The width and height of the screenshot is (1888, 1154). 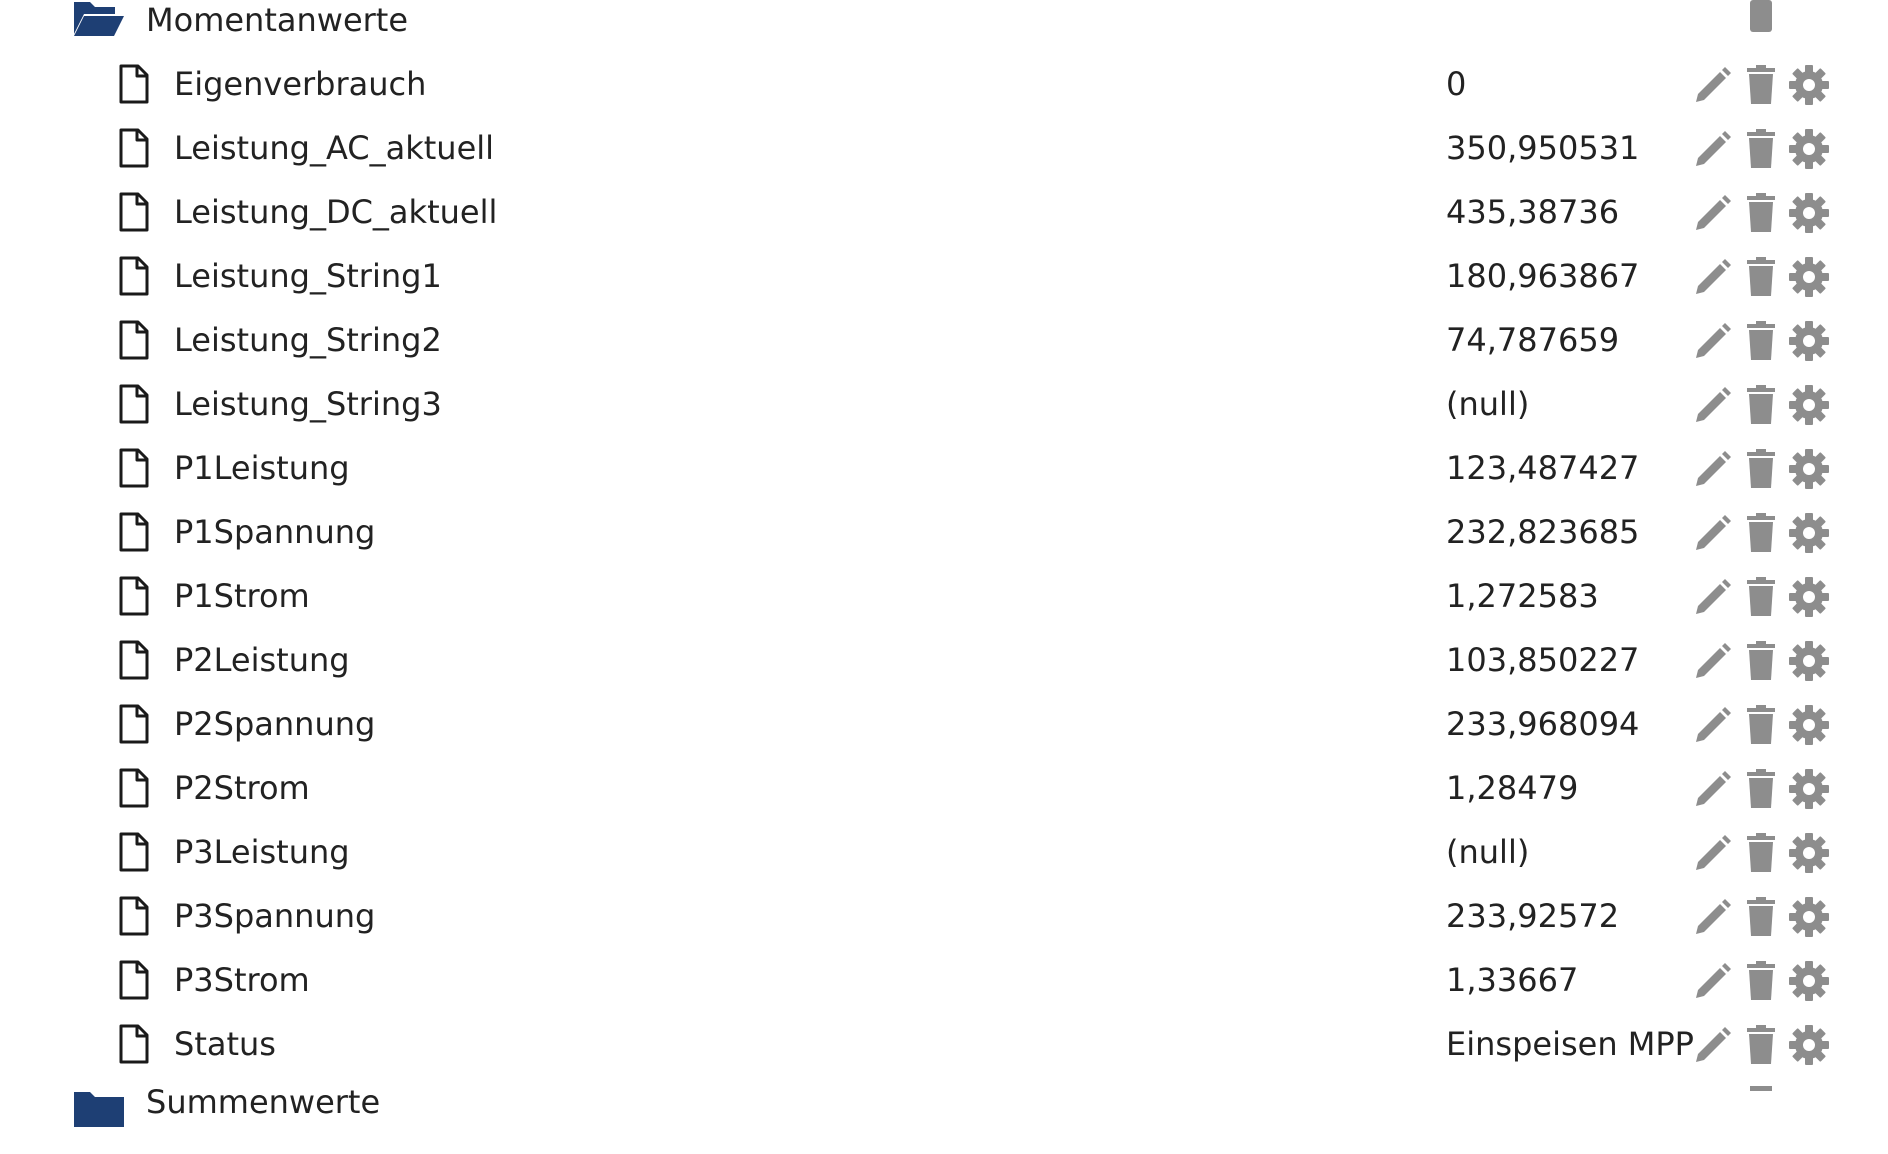 I want to click on object-name: P2Spannung, so click(x=275, y=724).